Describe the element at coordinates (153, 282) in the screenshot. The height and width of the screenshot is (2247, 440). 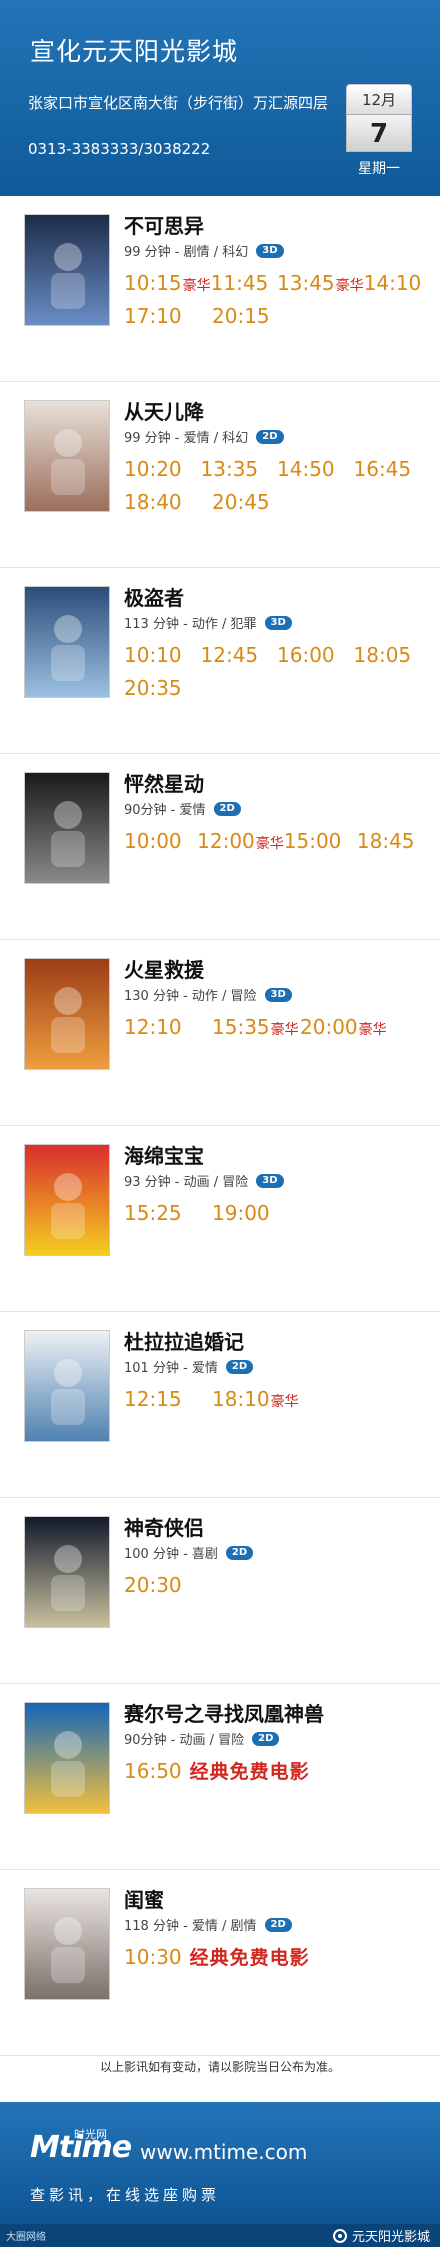
I see `showtime-time: 10:15` at that location.